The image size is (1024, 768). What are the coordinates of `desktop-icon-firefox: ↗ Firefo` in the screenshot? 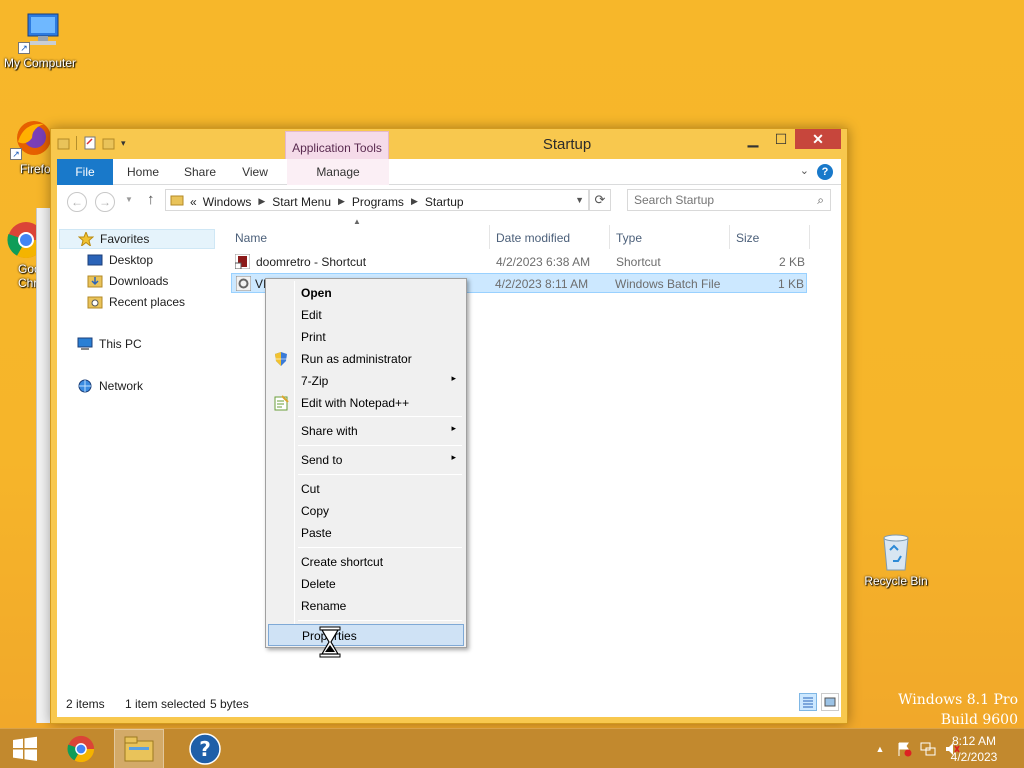 It's located at (28, 146).